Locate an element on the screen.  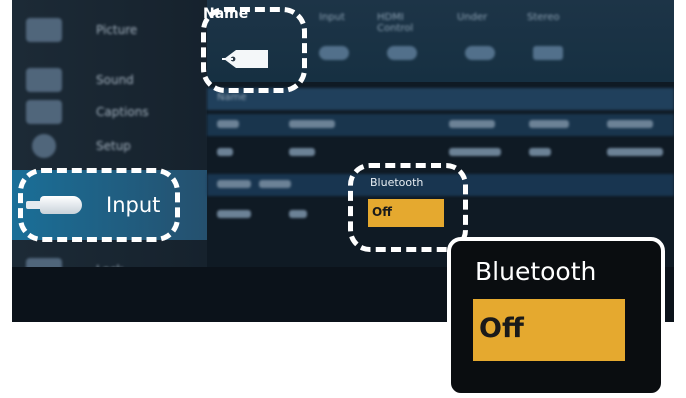
sidebar-item-label: Captions is located at coordinates (122, 112).